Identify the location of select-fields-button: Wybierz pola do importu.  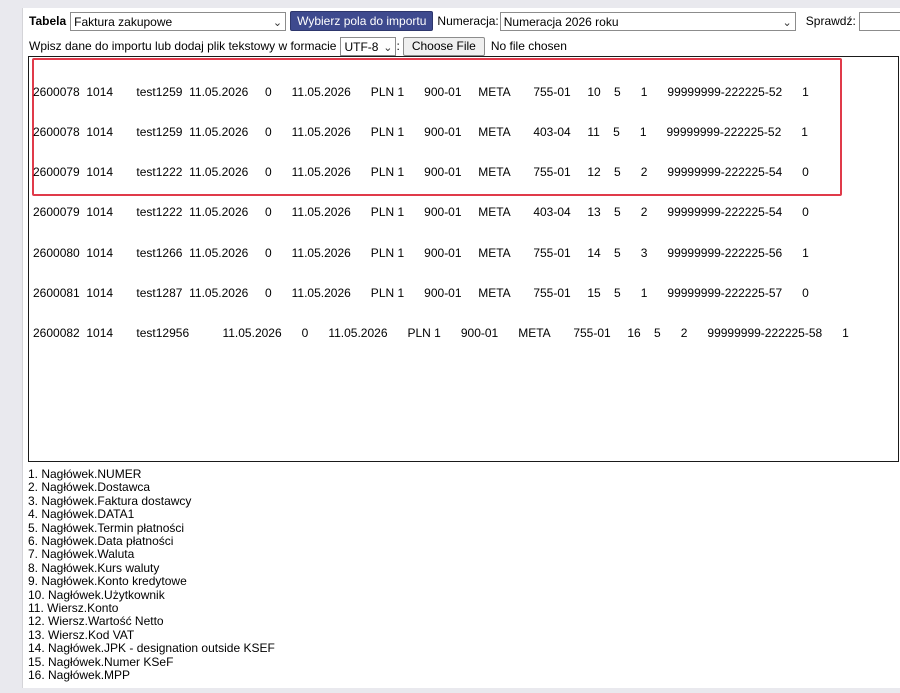
(362, 21).